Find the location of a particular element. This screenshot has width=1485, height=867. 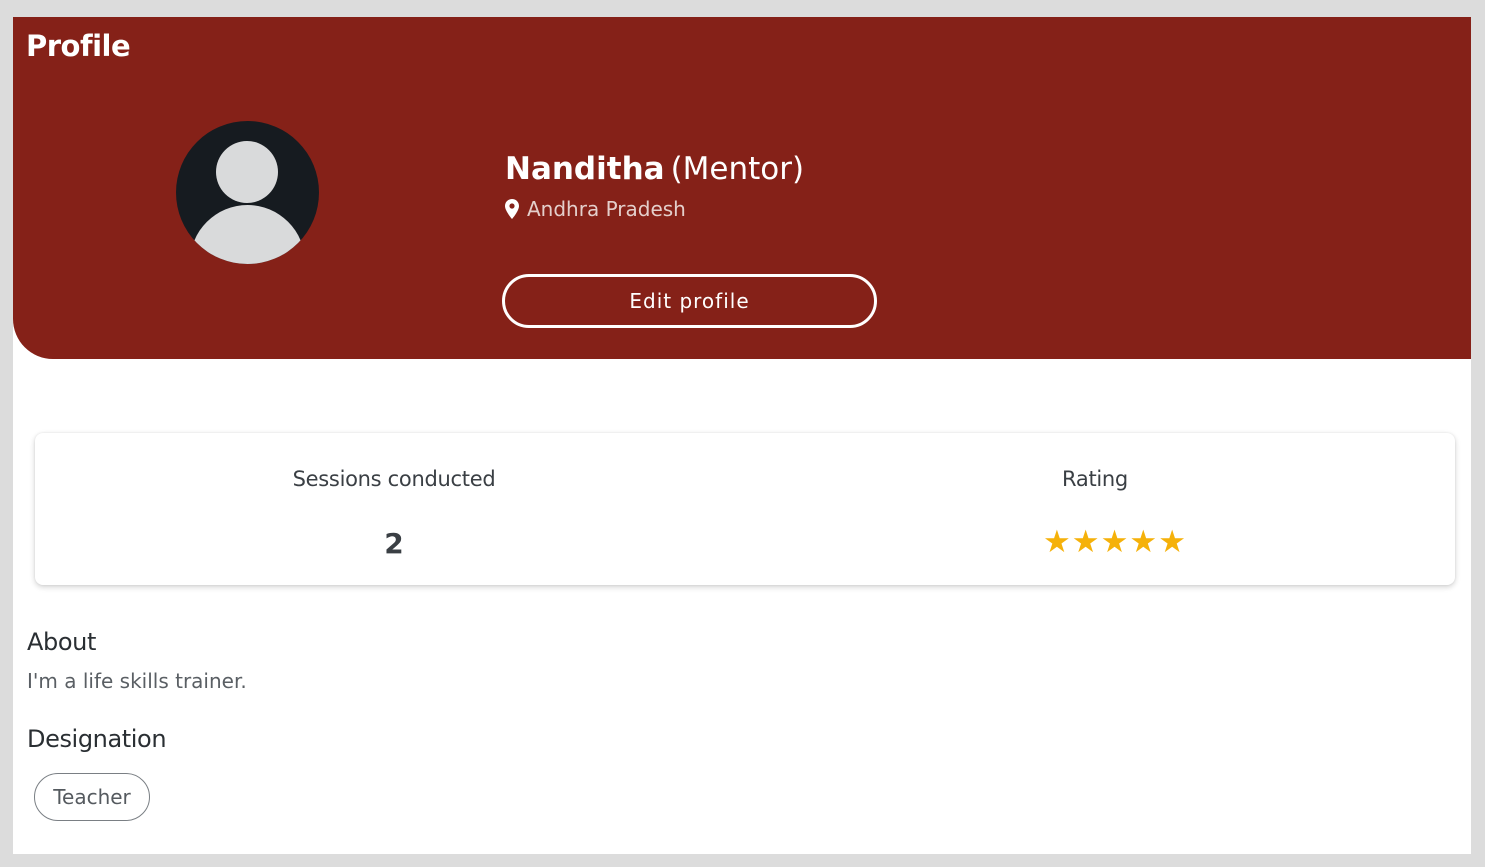

person-avatar-icon is located at coordinates (247, 192).